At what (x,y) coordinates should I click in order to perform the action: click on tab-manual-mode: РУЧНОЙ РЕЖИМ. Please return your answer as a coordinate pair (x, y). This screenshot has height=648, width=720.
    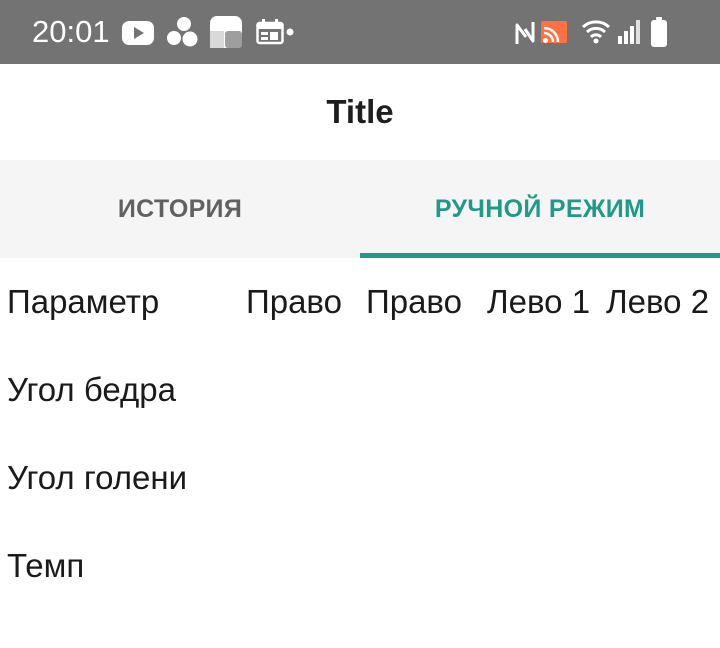
    Looking at the image, I should click on (540, 209).